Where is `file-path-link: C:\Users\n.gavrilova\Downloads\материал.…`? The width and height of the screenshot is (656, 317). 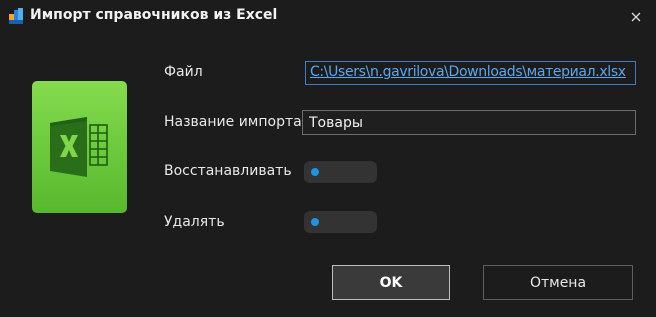 file-path-link: C:\Users\n.gavrilova\Downloads\материал.… is located at coordinates (470, 73).